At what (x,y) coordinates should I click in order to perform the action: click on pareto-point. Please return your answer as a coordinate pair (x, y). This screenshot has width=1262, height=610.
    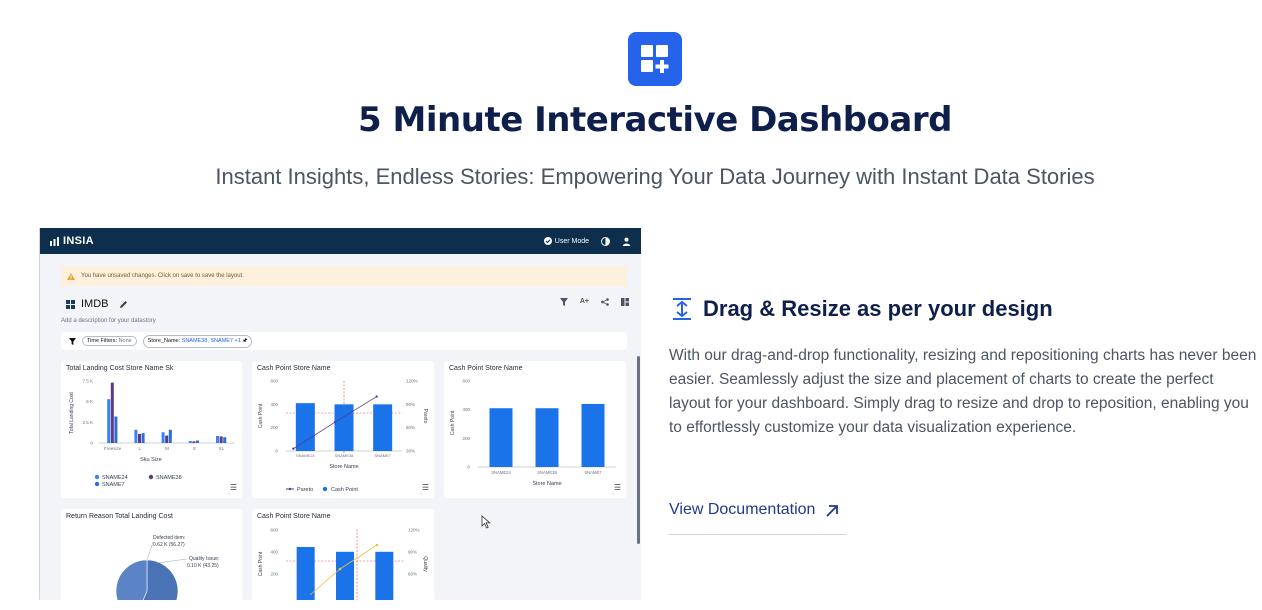
    Looking at the image, I should click on (335, 422).